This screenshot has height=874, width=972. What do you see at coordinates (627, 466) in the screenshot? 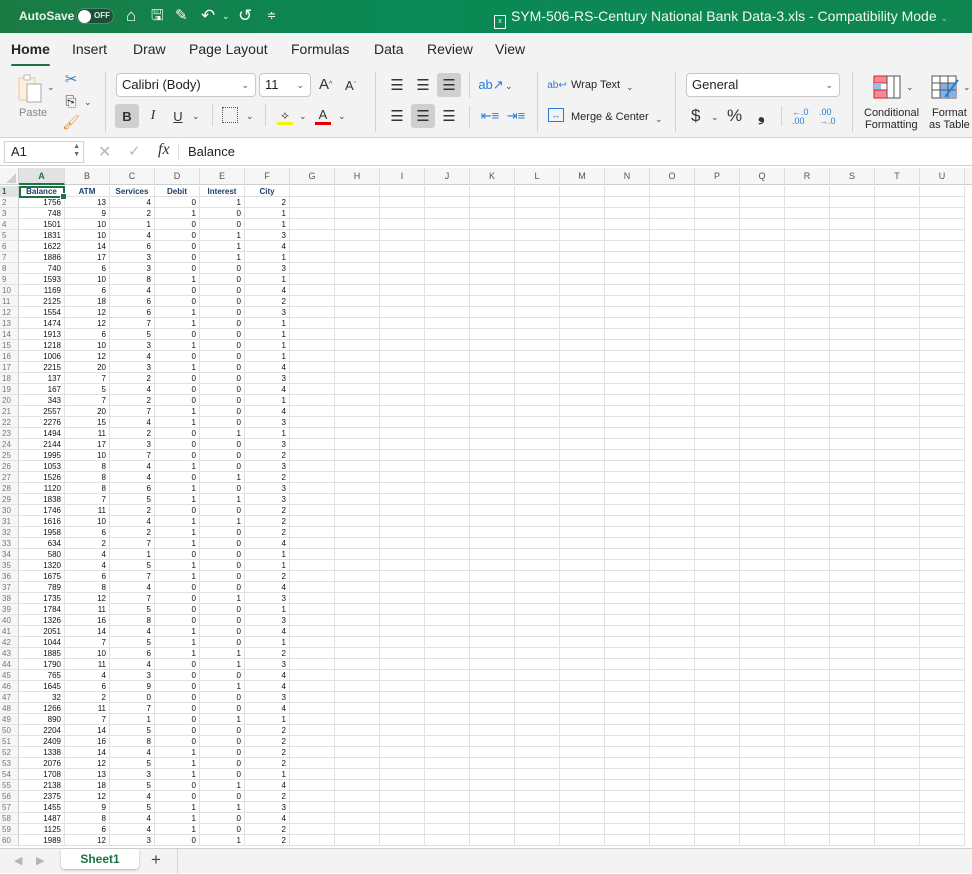
I see `cell-n26` at bounding box center [627, 466].